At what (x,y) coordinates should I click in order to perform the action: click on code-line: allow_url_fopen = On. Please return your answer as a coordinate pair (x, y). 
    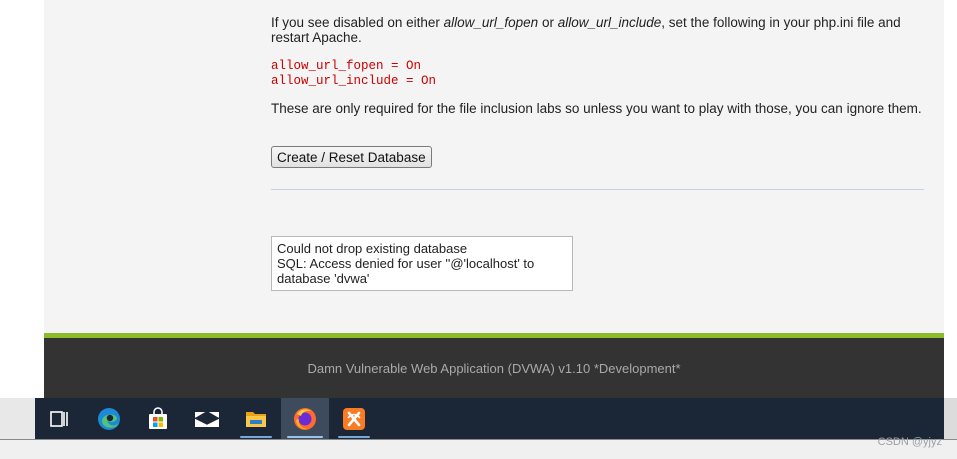
    Looking at the image, I should click on (346, 66).